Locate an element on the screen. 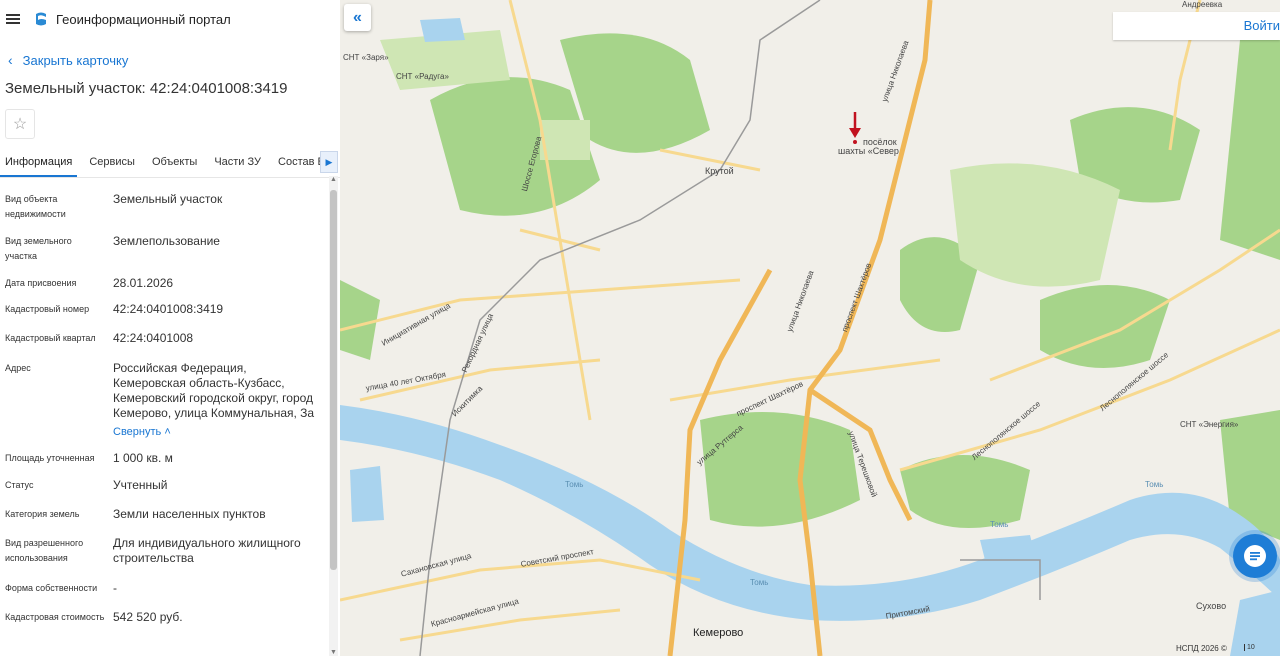 Image resolution: width=1280 pixels, height=656 pixels. tab-services: Сервисы is located at coordinates (112, 164).